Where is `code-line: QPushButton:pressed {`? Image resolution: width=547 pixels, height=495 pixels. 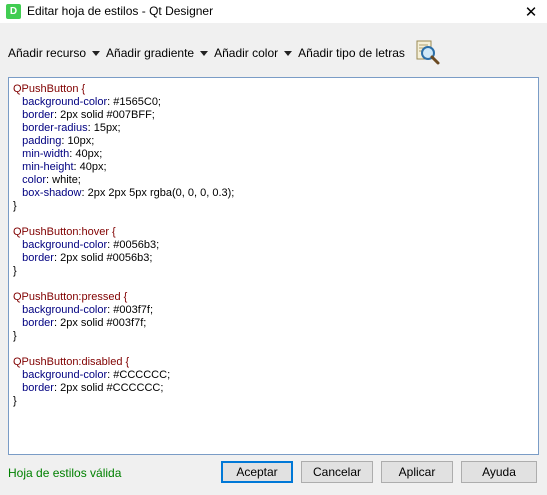 code-line: QPushButton:pressed { is located at coordinates (273, 297).